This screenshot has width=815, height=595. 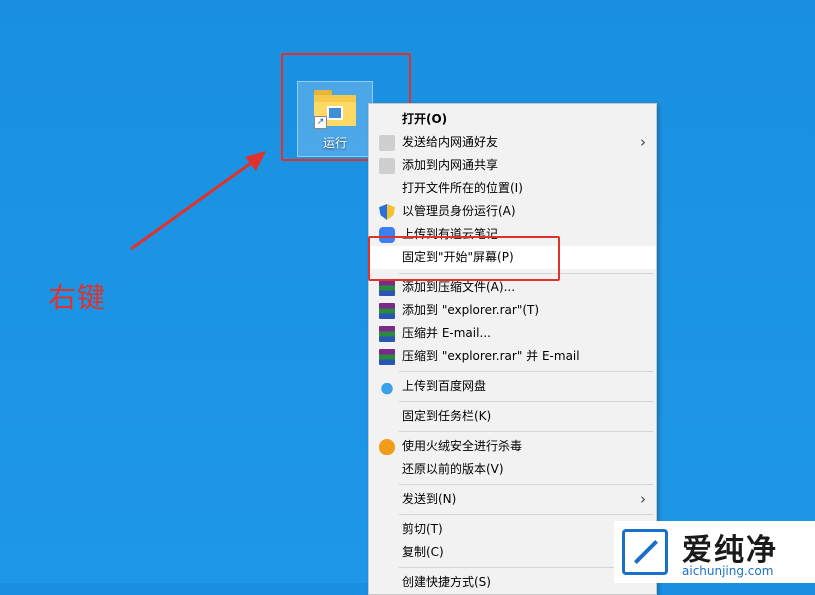 What do you see at coordinates (471, 310) in the screenshot?
I see `menu-item-label: 添加到 "explorer.rar"(T)` at bounding box center [471, 310].